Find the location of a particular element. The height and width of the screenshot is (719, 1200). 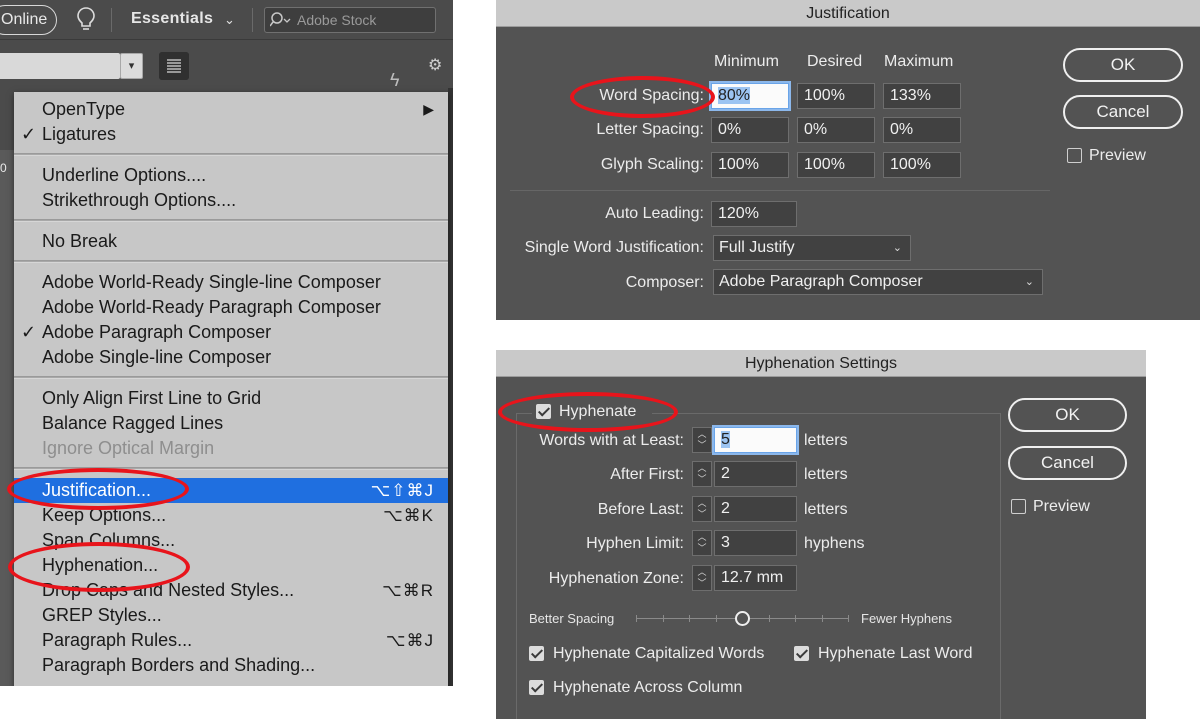

menu-item-ligatures: ✓ Ligatures is located at coordinates (231, 134).